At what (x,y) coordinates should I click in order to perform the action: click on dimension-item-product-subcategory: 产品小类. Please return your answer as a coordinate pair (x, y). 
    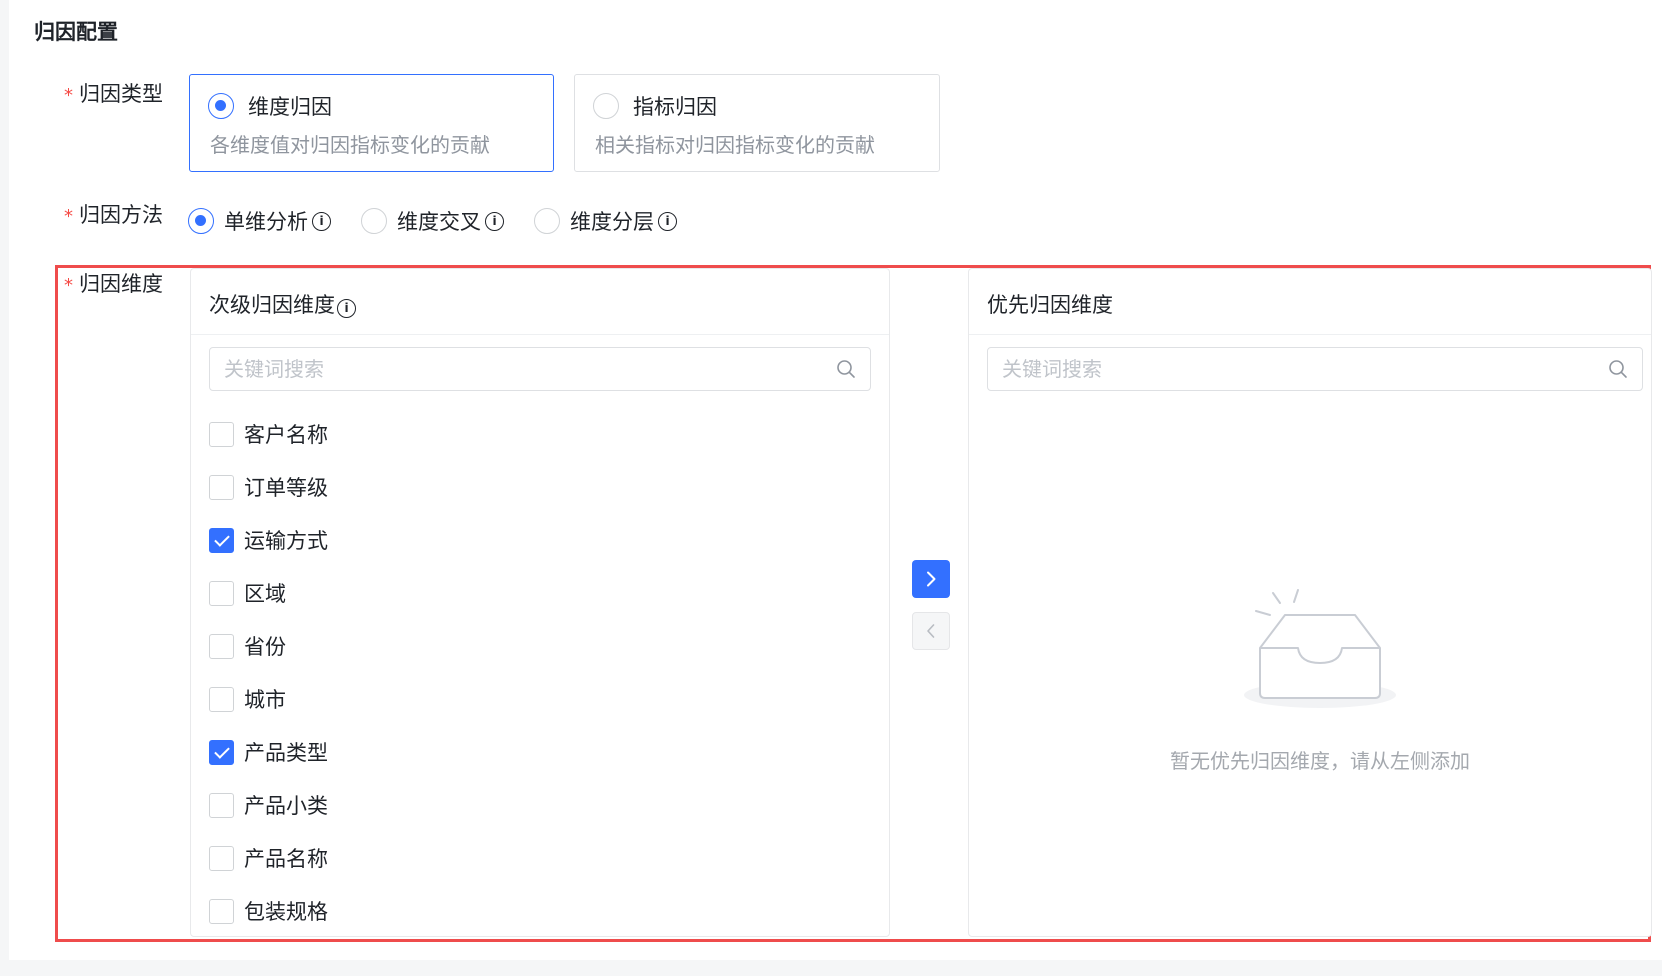
    Looking at the image, I should click on (268, 805).